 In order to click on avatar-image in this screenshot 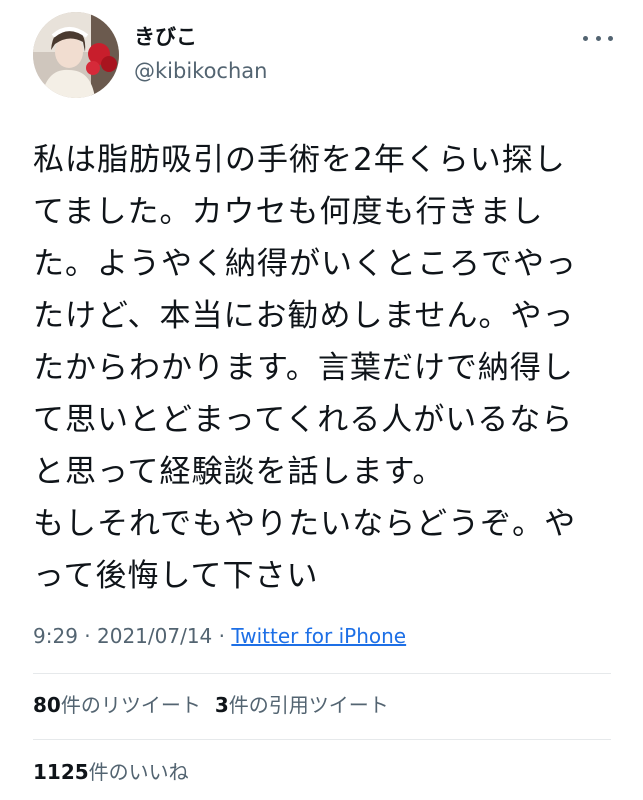, I will do `click(76, 55)`.